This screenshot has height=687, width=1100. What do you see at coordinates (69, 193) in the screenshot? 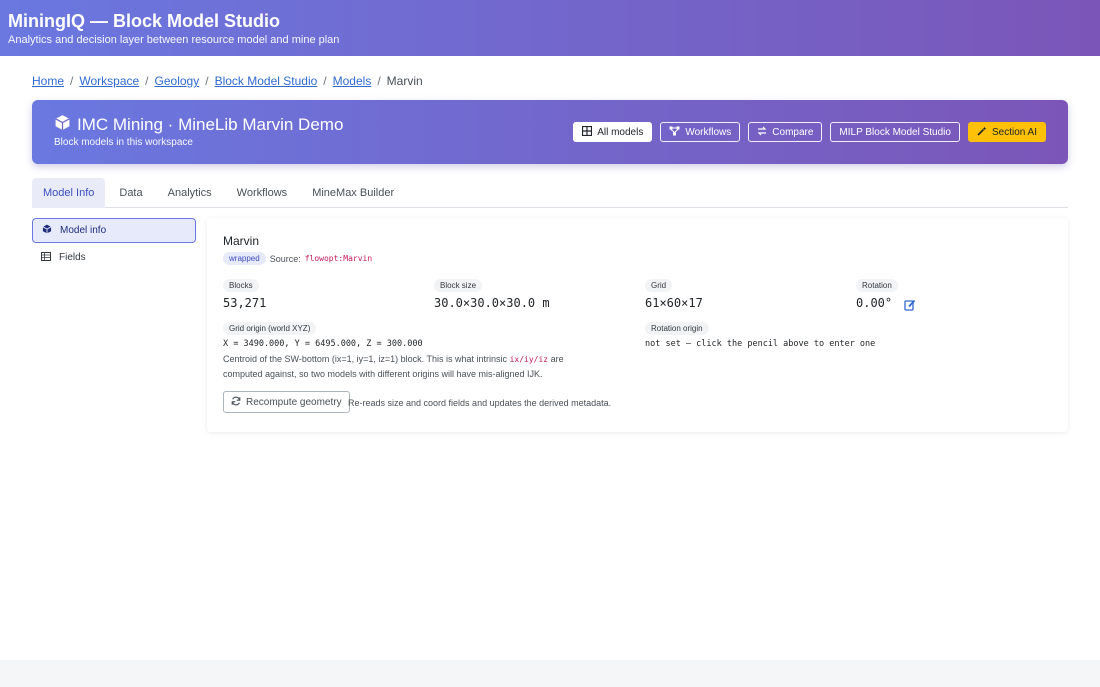
I see `tab-model-info: Model Info` at bounding box center [69, 193].